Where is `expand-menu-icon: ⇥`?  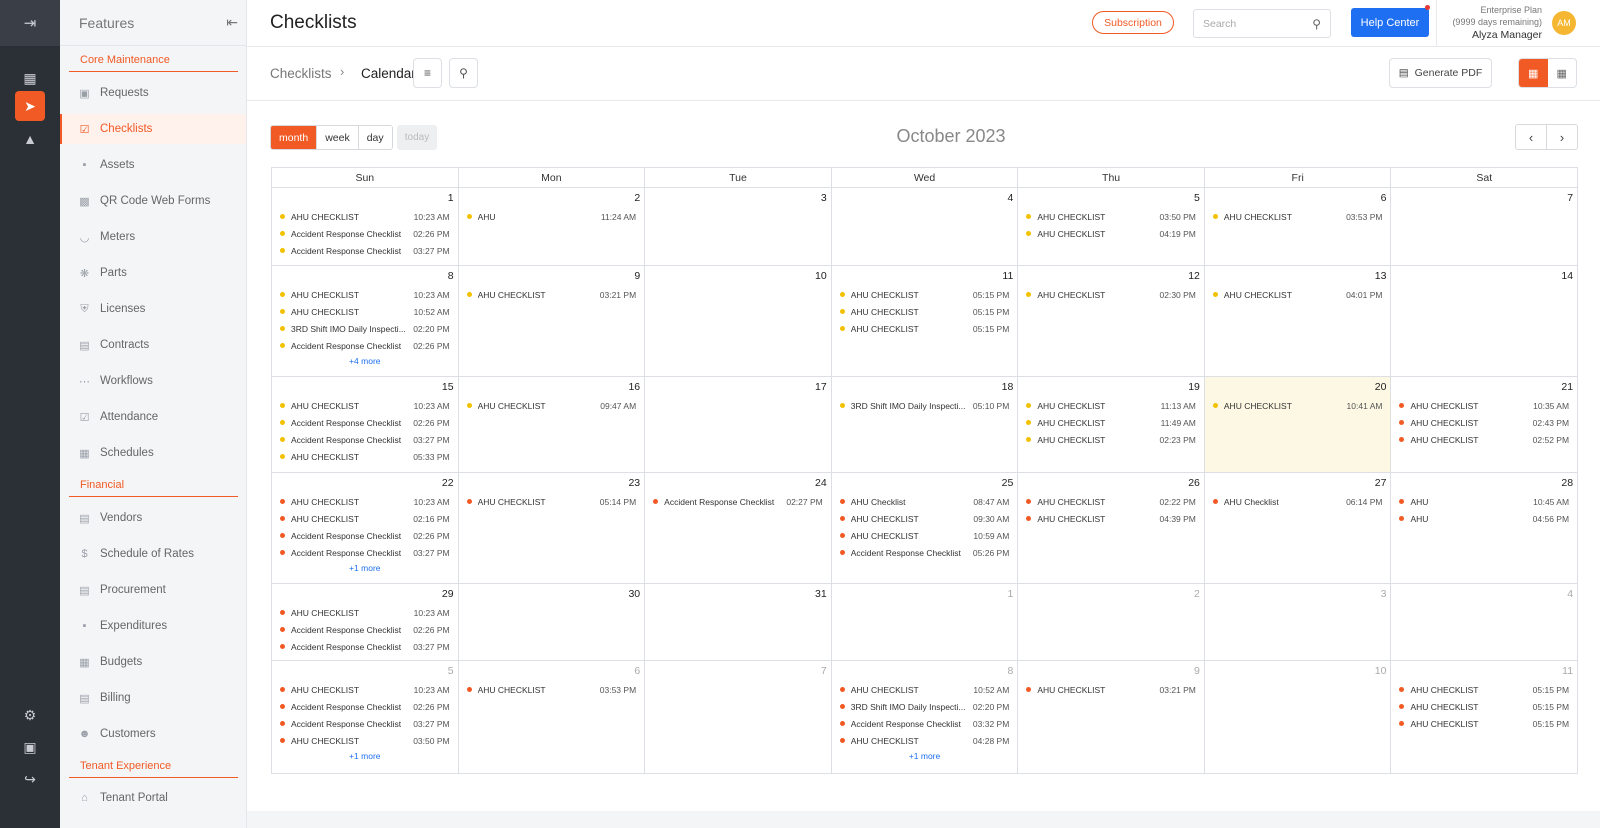
expand-menu-icon: ⇥ is located at coordinates (30, 23).